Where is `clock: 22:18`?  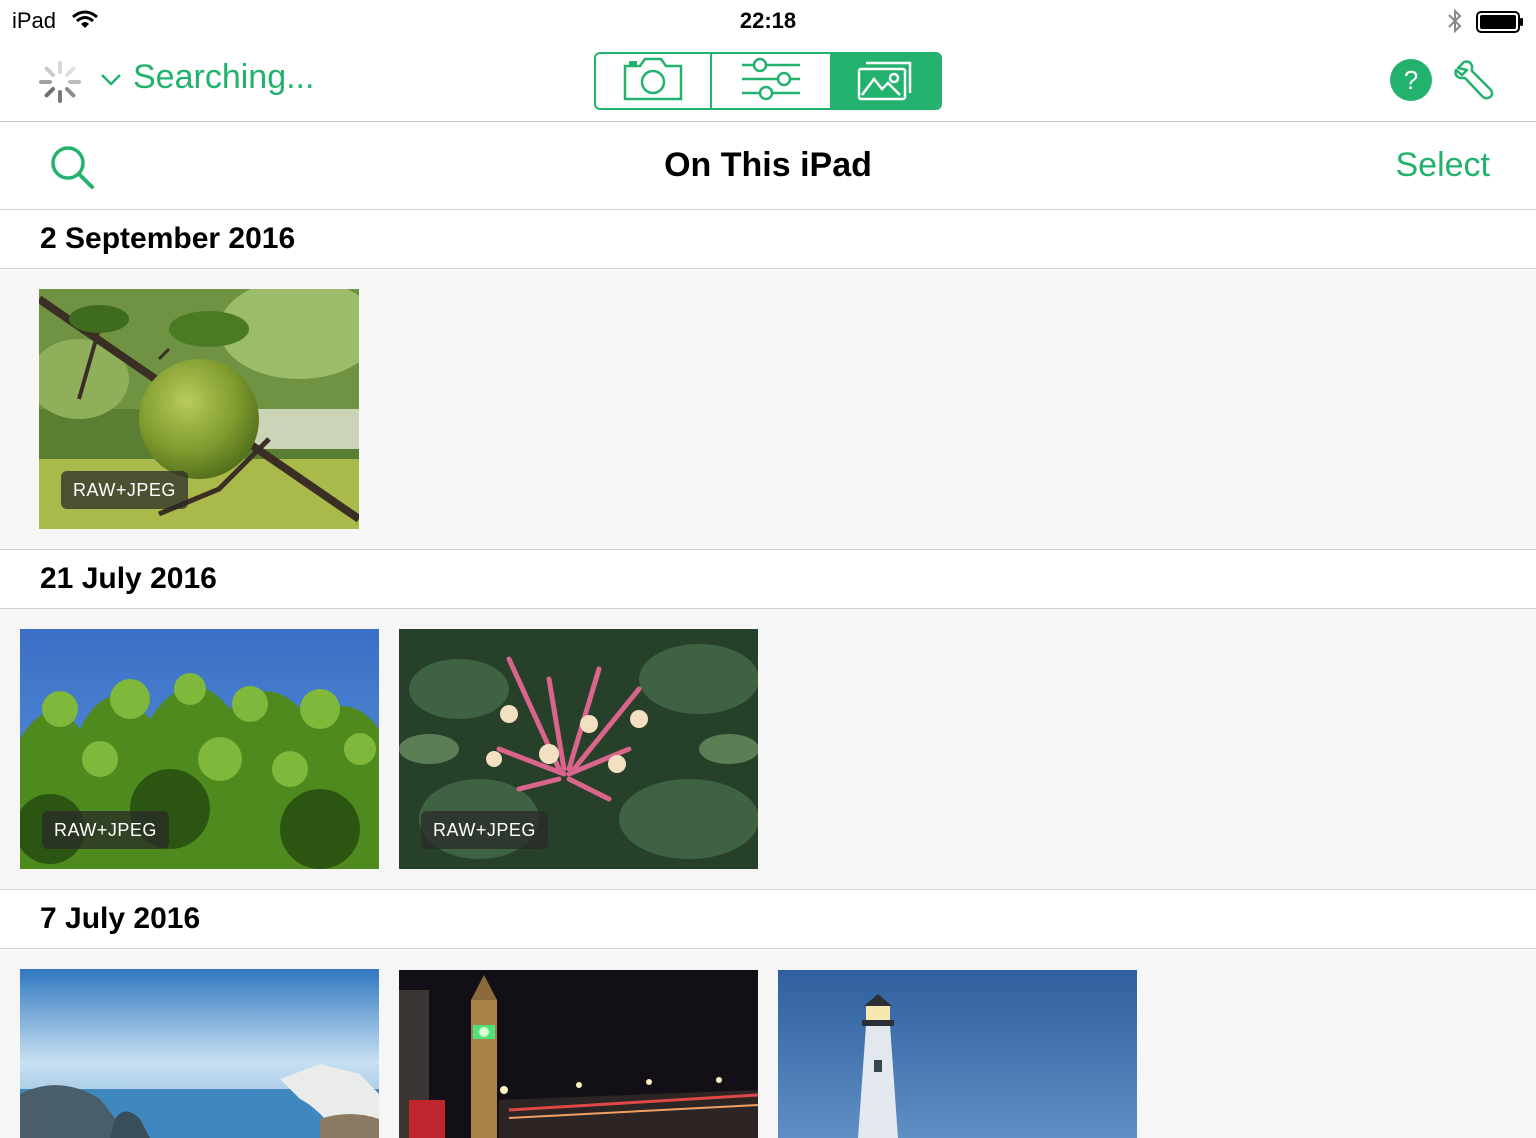
clock: 22:18 is located at coordinates (768, 20).